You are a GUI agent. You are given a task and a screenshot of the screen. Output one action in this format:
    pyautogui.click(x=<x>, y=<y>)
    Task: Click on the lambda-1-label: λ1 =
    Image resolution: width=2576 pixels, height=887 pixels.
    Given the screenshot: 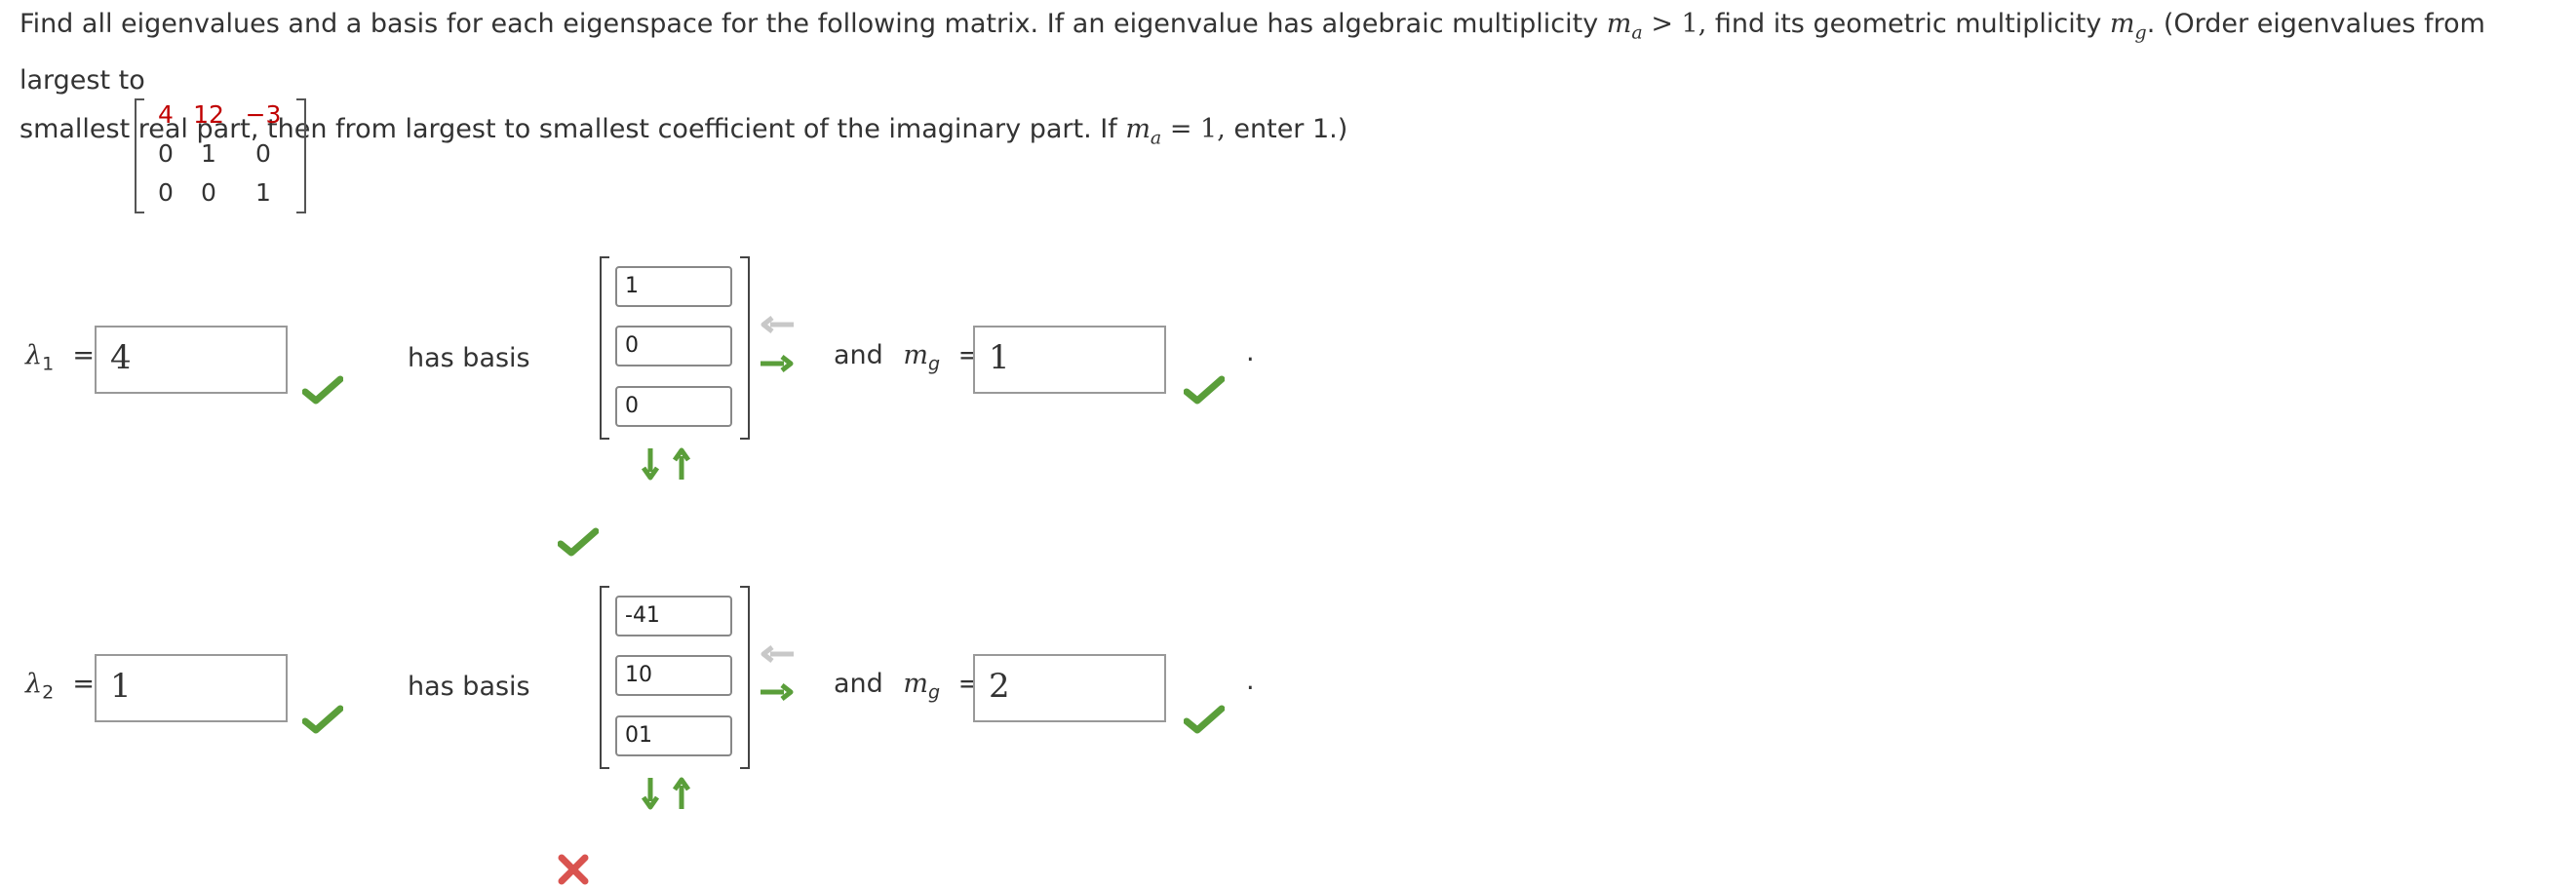 What is the action you would take?
    pyautogui.click(x=60, y=357)
    